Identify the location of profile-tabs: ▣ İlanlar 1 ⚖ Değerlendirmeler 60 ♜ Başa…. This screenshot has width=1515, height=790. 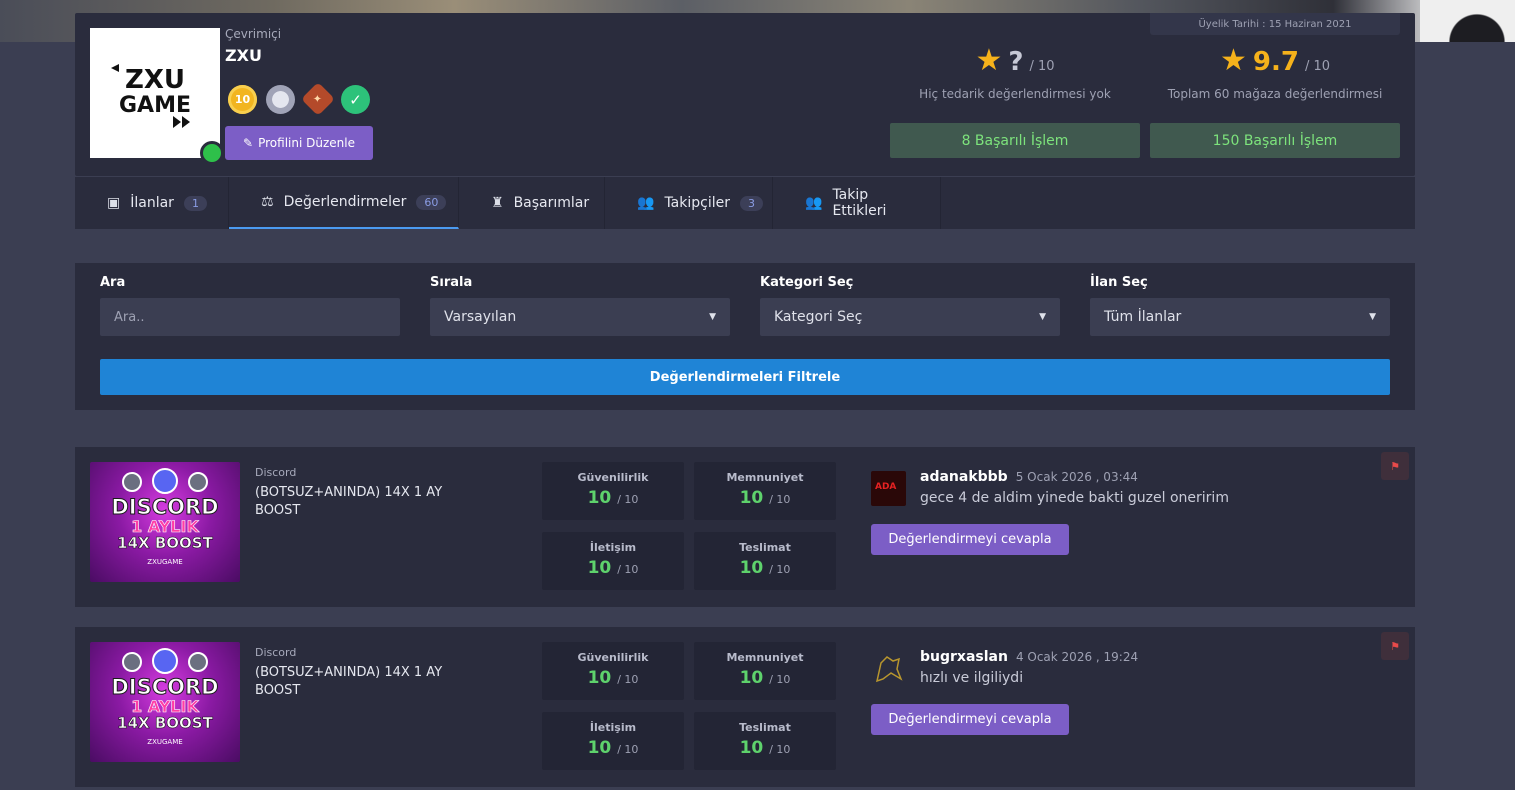
(745, 203).